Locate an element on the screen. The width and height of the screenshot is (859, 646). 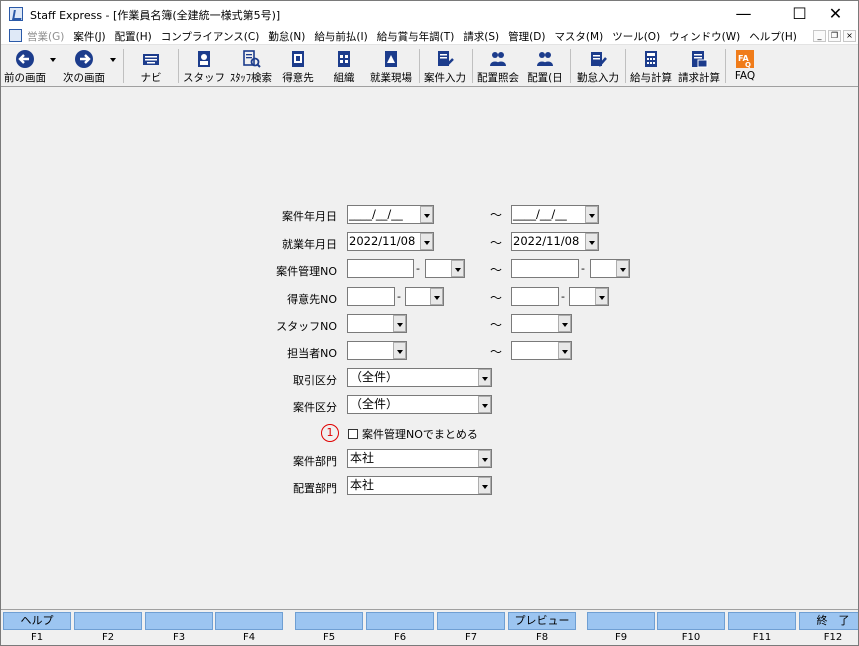
case-type-value: （全件） is located at coordinates (374, 404).